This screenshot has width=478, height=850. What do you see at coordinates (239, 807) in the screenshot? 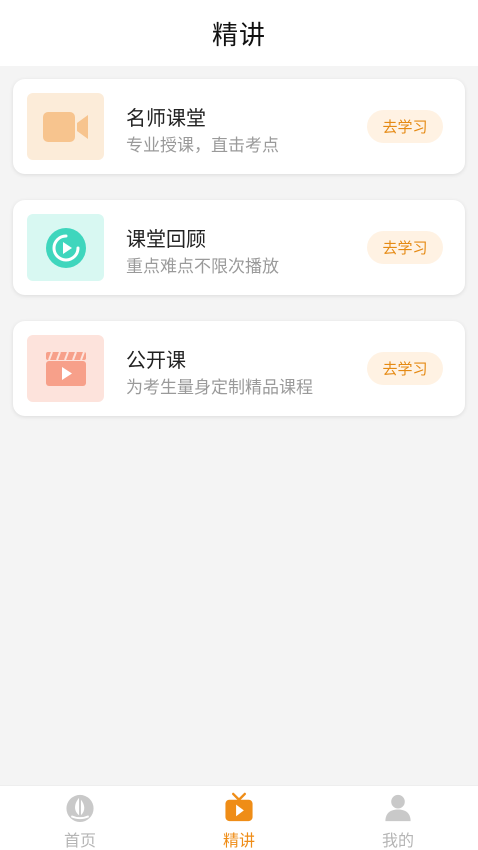
I see `tv-play-icon` at bounding box center [239, 807].